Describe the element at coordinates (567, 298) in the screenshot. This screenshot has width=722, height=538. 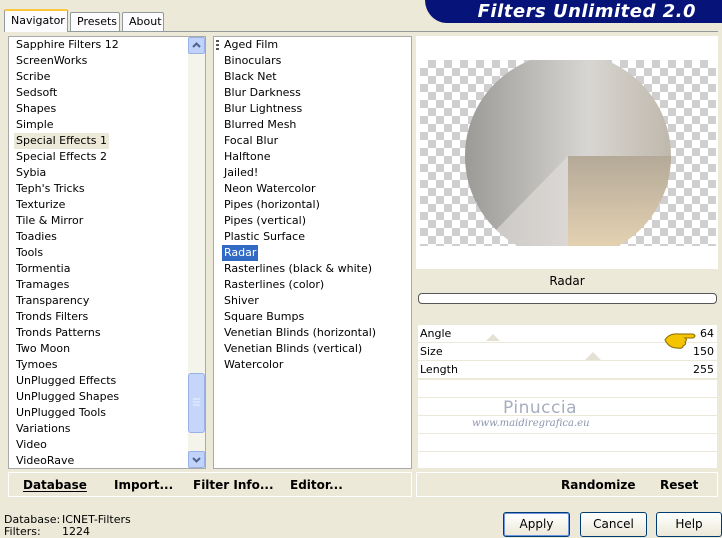
I see `progress-bar` at that location.